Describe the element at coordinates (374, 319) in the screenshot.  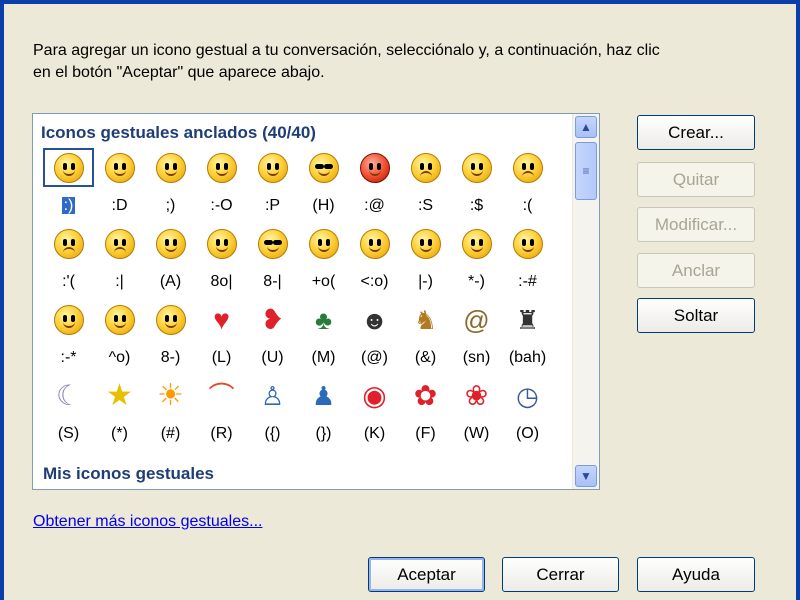
I see `emoticon-cat: ☻` at that location.